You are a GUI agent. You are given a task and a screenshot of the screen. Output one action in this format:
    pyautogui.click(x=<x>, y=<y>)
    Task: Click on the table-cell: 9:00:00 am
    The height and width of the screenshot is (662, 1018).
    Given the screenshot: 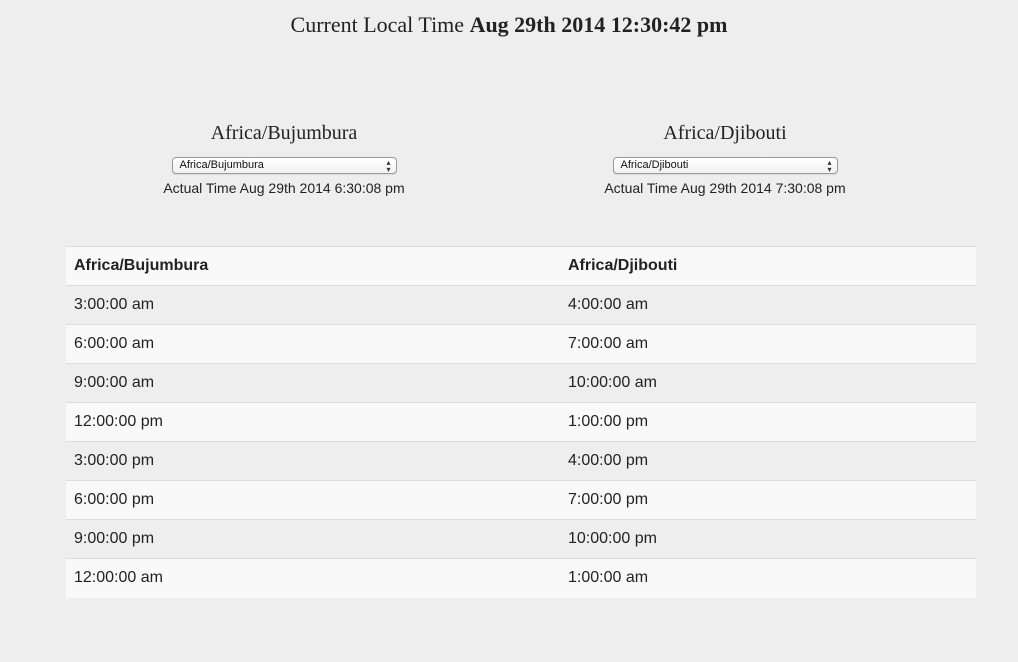 What is the action you would take?
    pyautogui.click(x=313, y=383)
    